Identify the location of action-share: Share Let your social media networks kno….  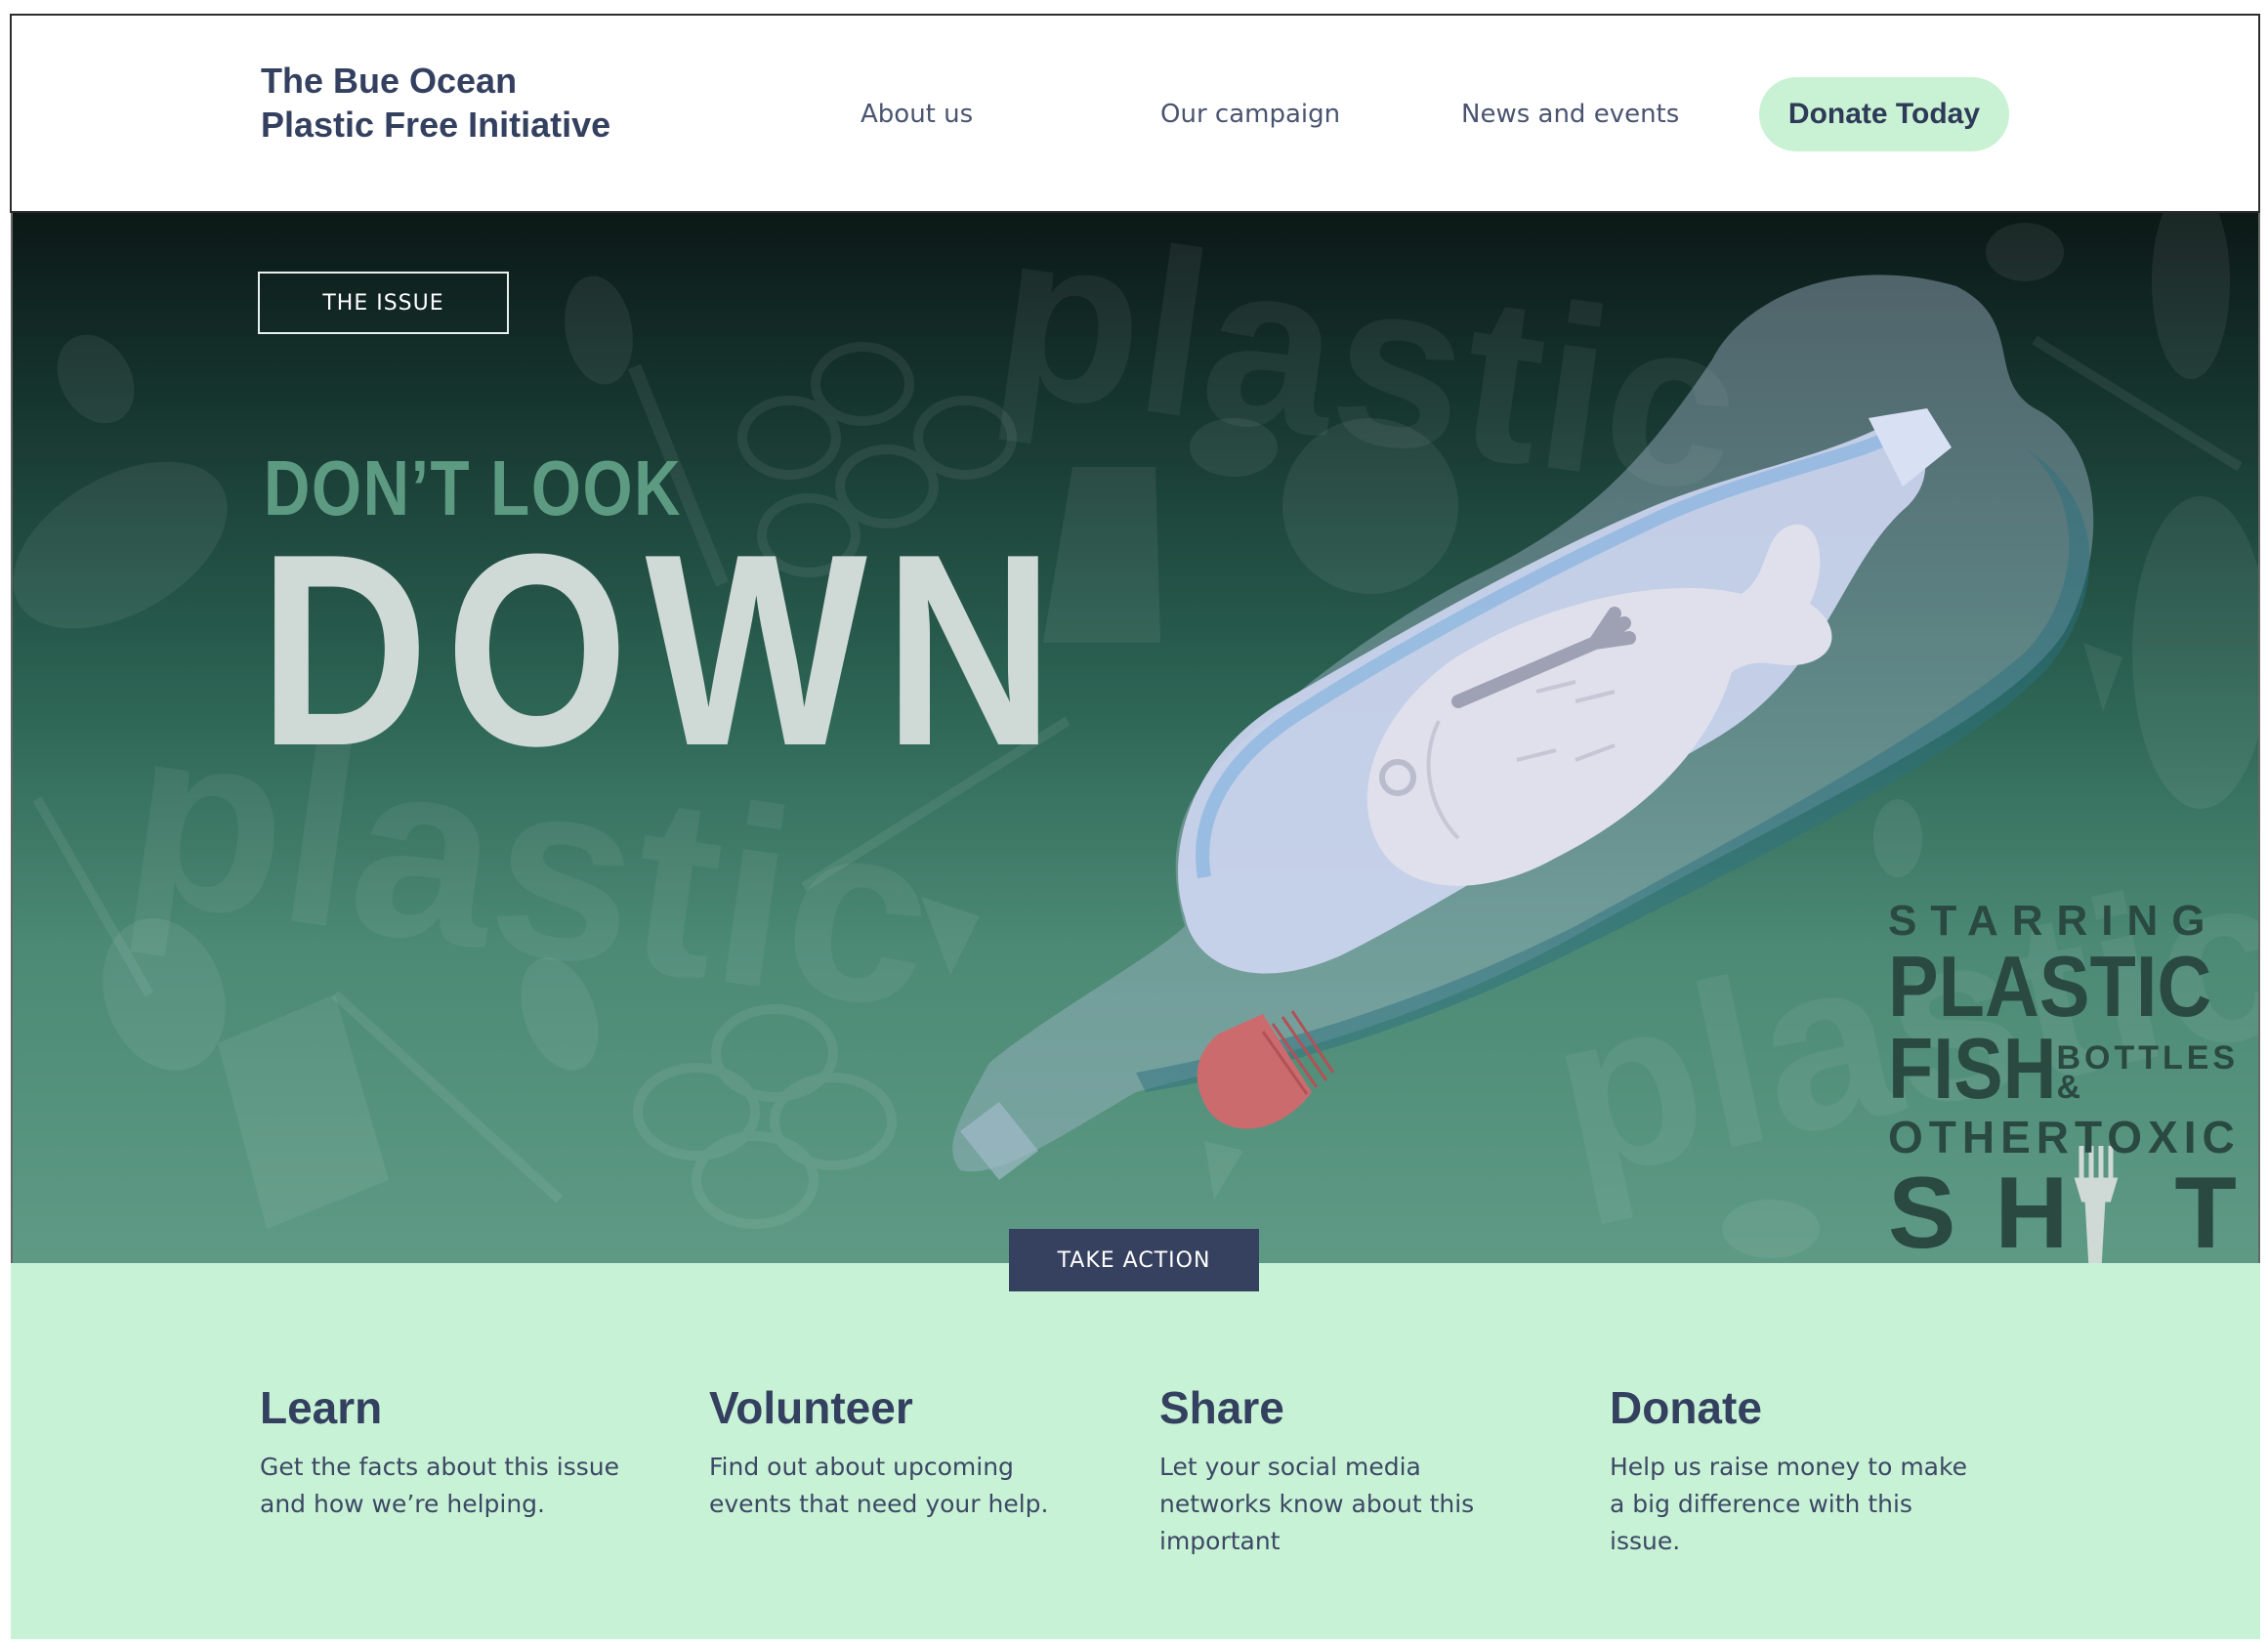
(1345, 1470).